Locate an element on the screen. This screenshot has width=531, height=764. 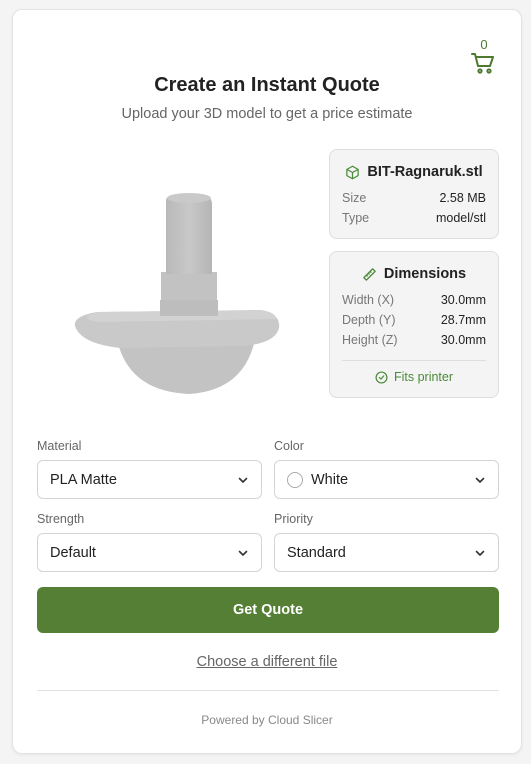
color-label: Color is located at coordinates (289, 446).